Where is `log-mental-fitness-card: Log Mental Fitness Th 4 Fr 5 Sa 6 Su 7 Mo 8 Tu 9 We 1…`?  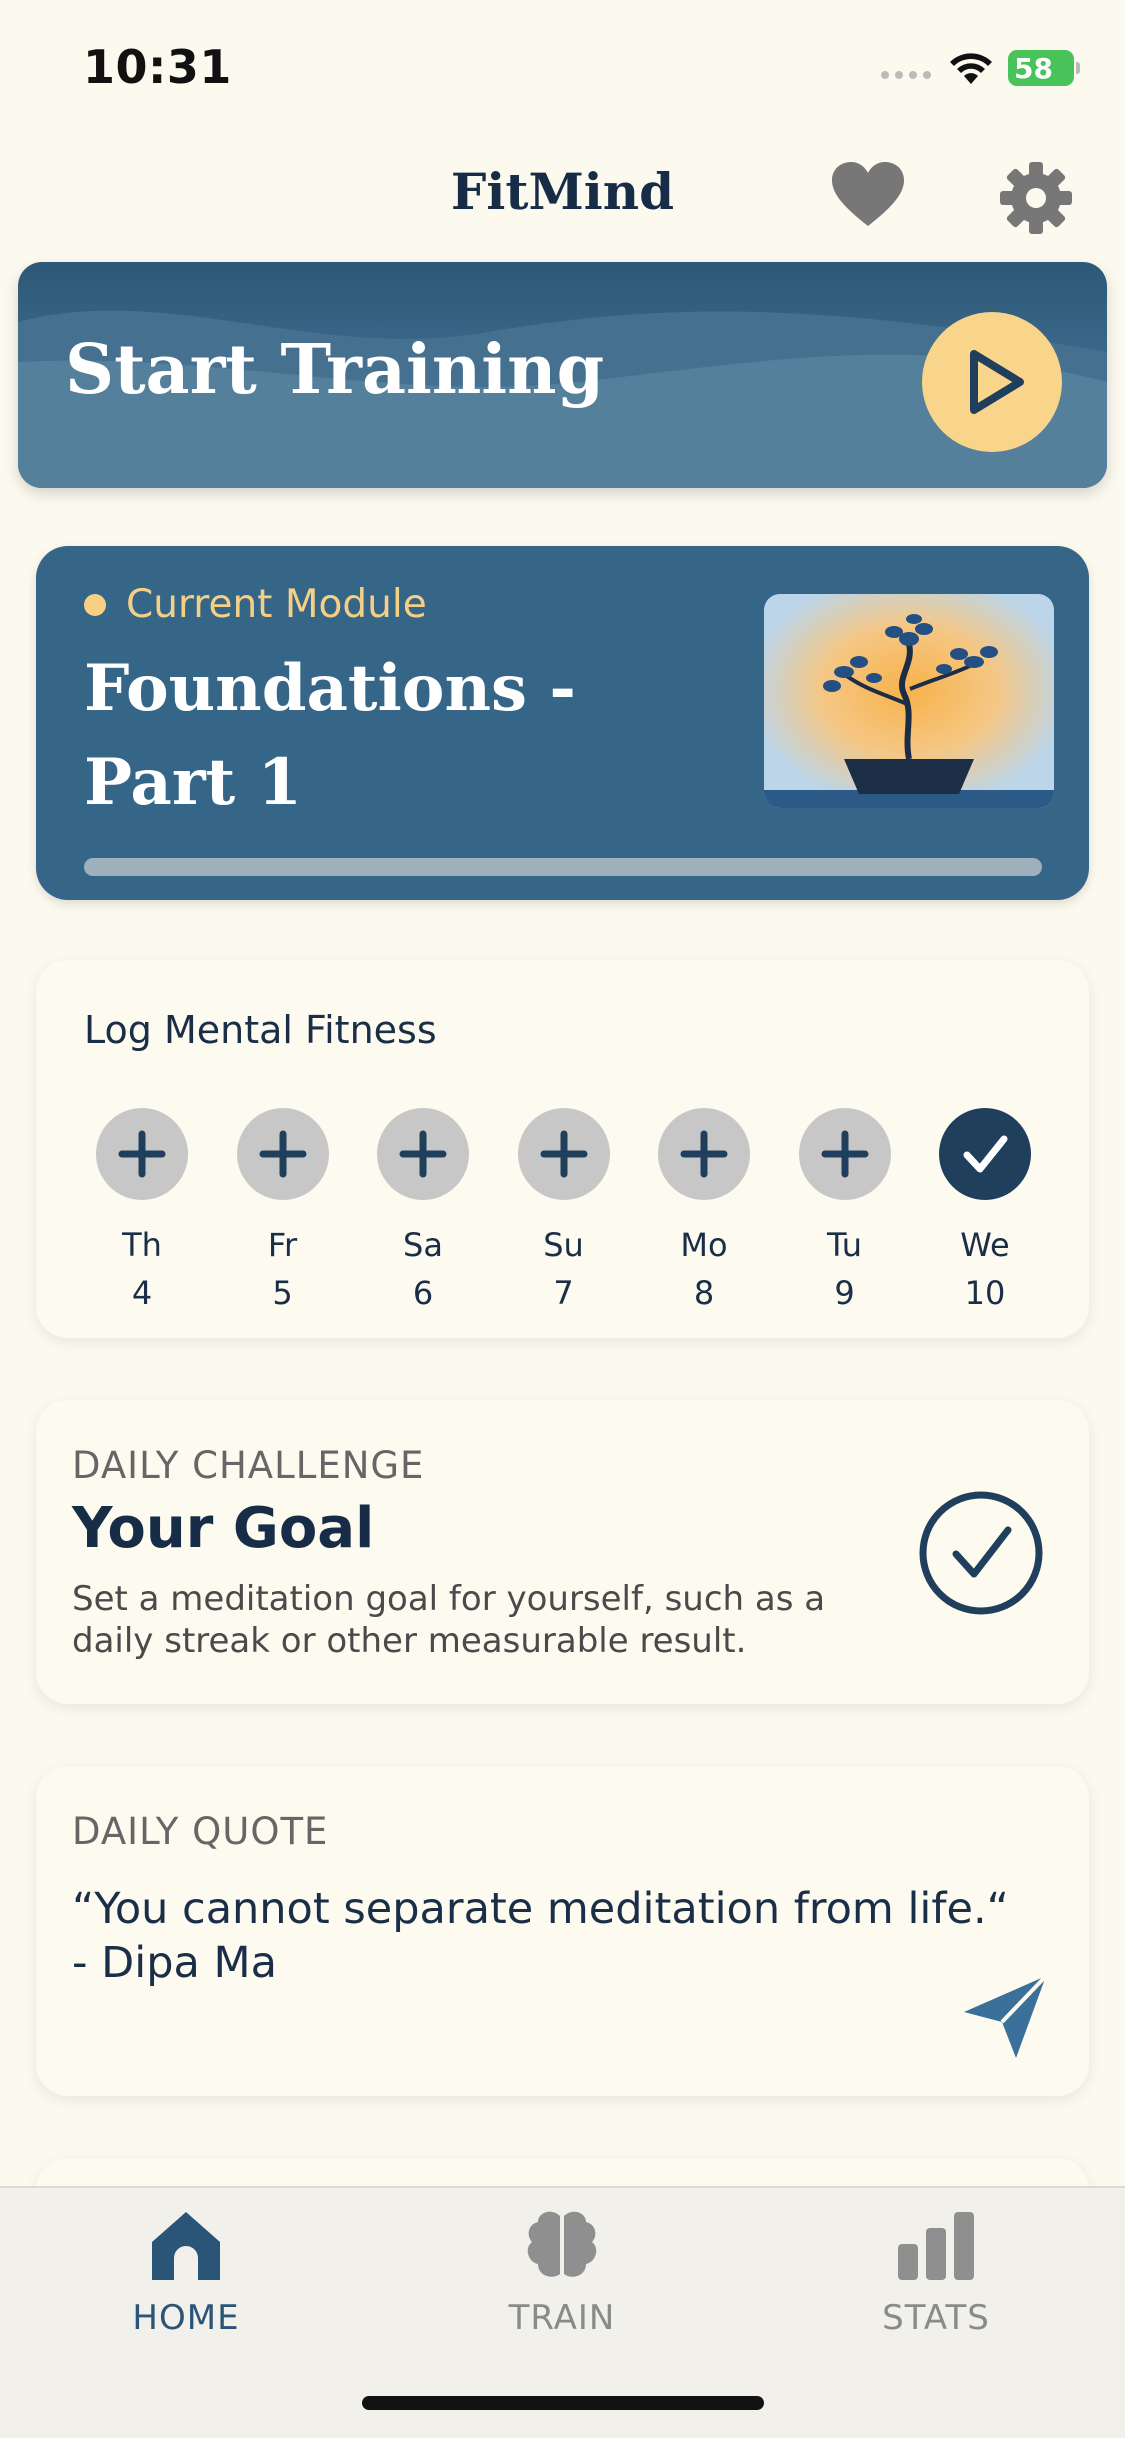 log-mental-fitness-card: Log Mental Fitness Th 4 Fr 5 Sa 6 Su 7 Mo 8 Tu 9 We 1… is located at coordinates (562, 1149).